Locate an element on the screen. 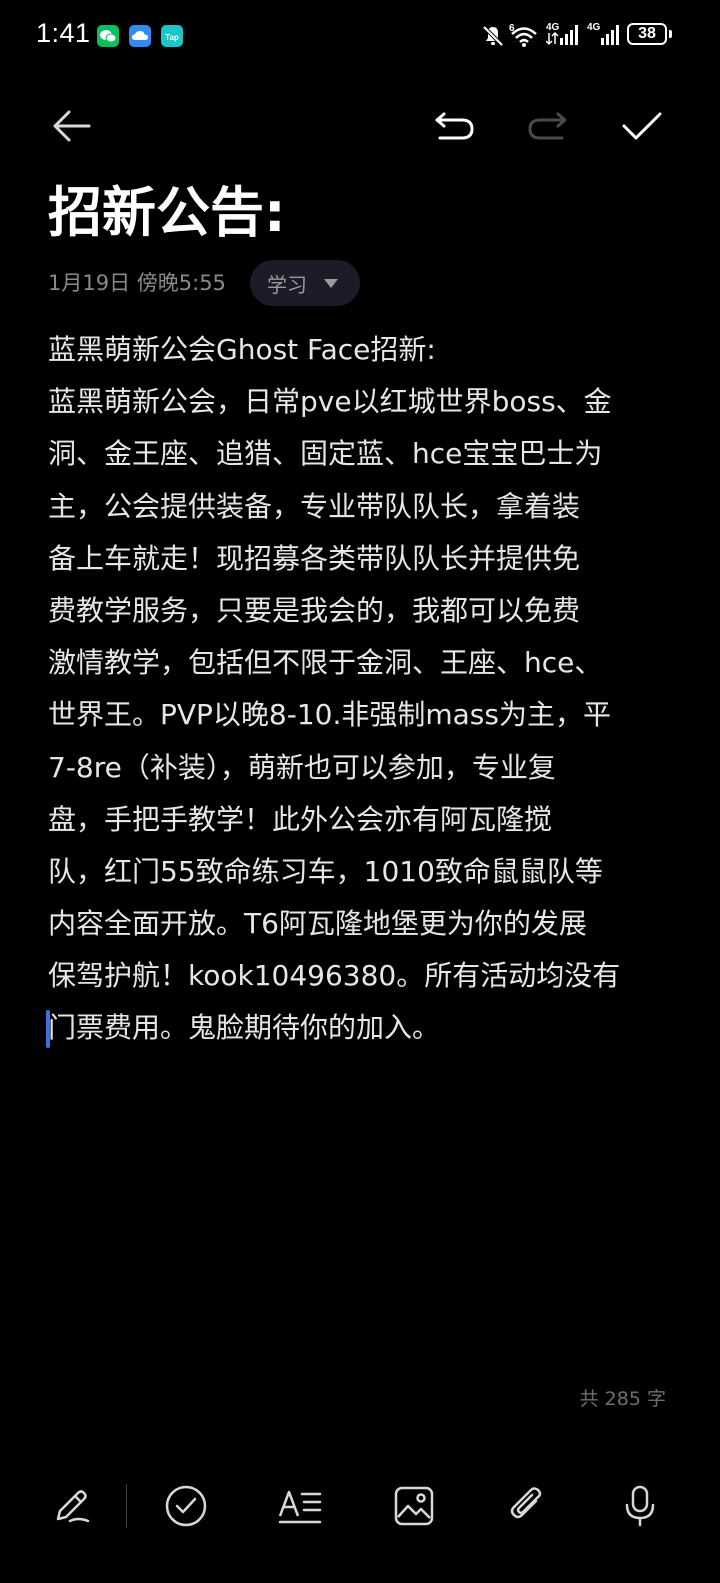 This screenshot has height=1583, width=720. text-format-icon is located at coordinates (300, 1507).